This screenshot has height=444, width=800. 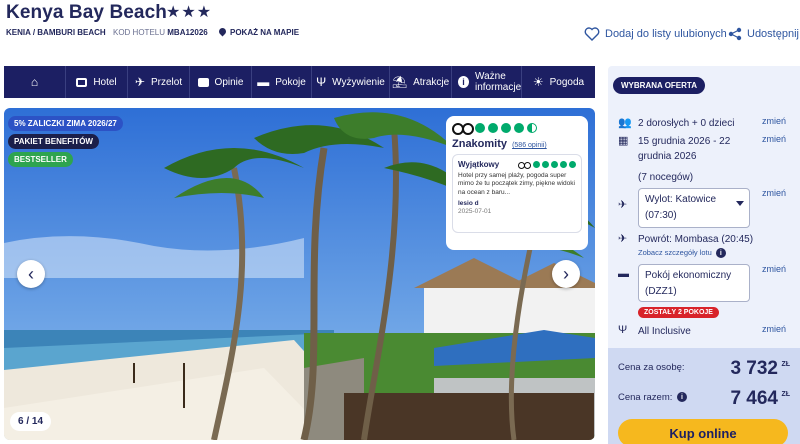 I want to click on nav-weather-label: Pogoda, so click(x=567, y=82).